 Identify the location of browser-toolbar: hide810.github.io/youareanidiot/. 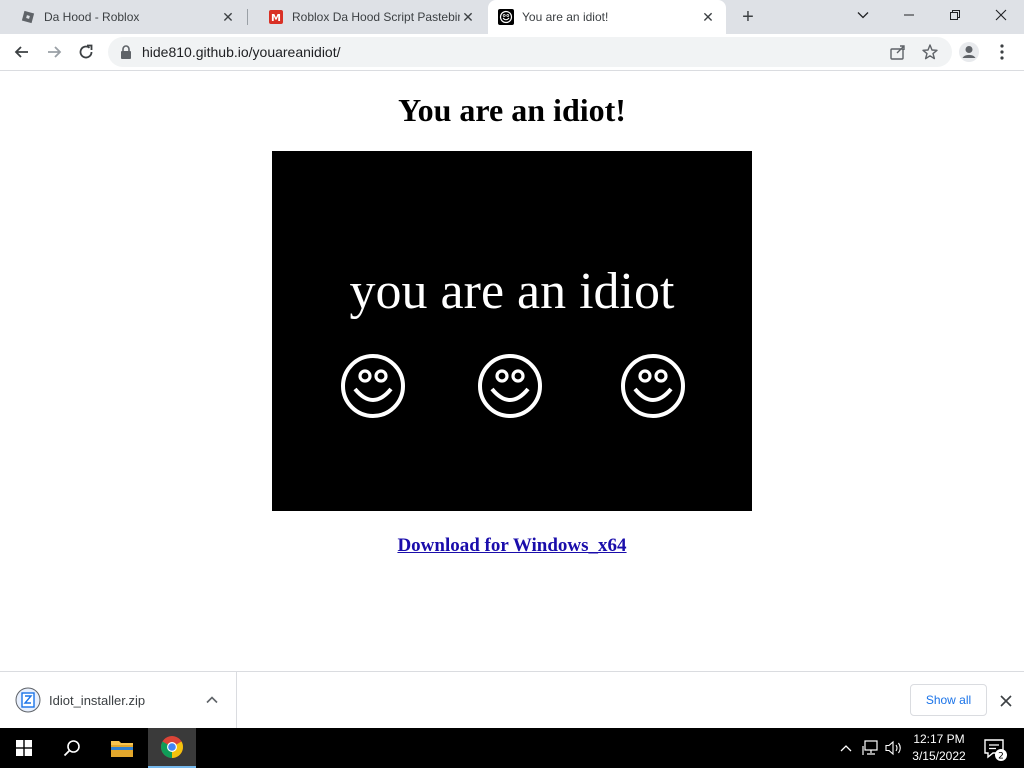
(512, 52).